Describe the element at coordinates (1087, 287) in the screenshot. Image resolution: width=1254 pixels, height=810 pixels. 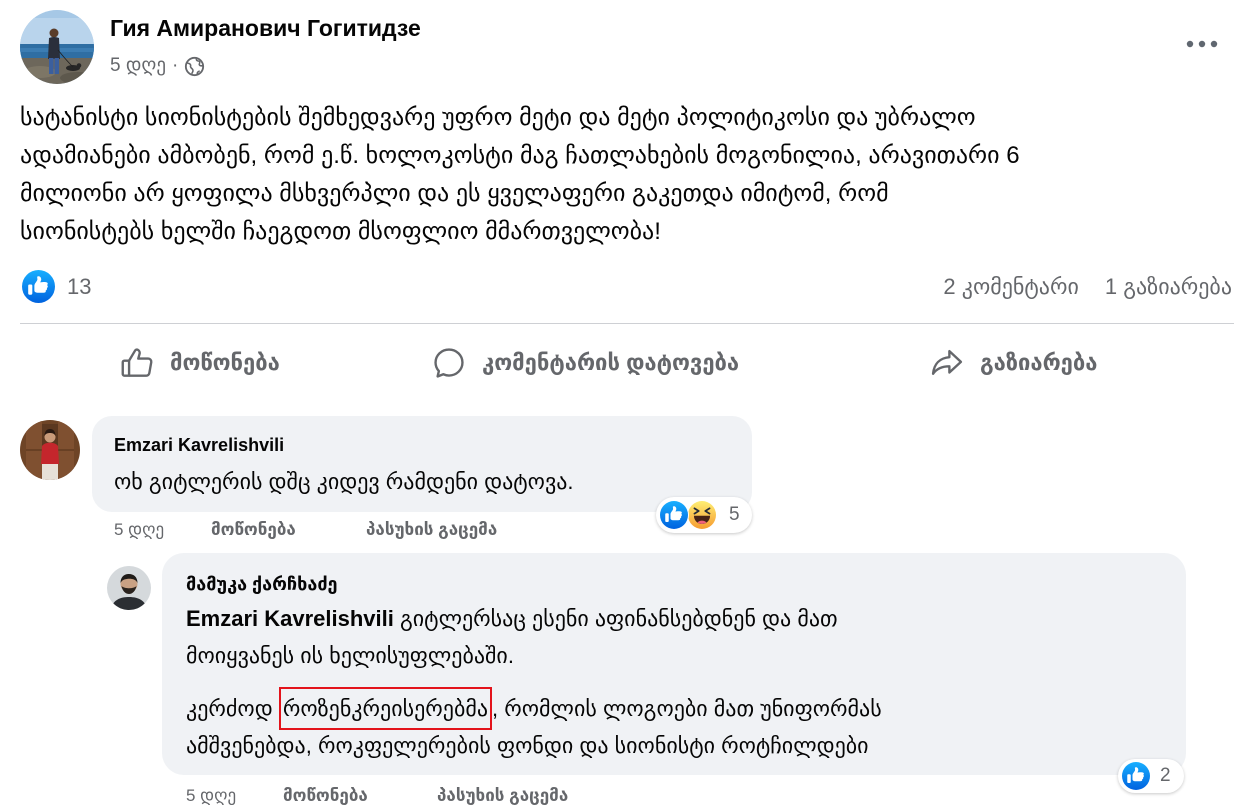
I see `post-stats: 2 კომენტარი 1 გაზიარება` at that location.